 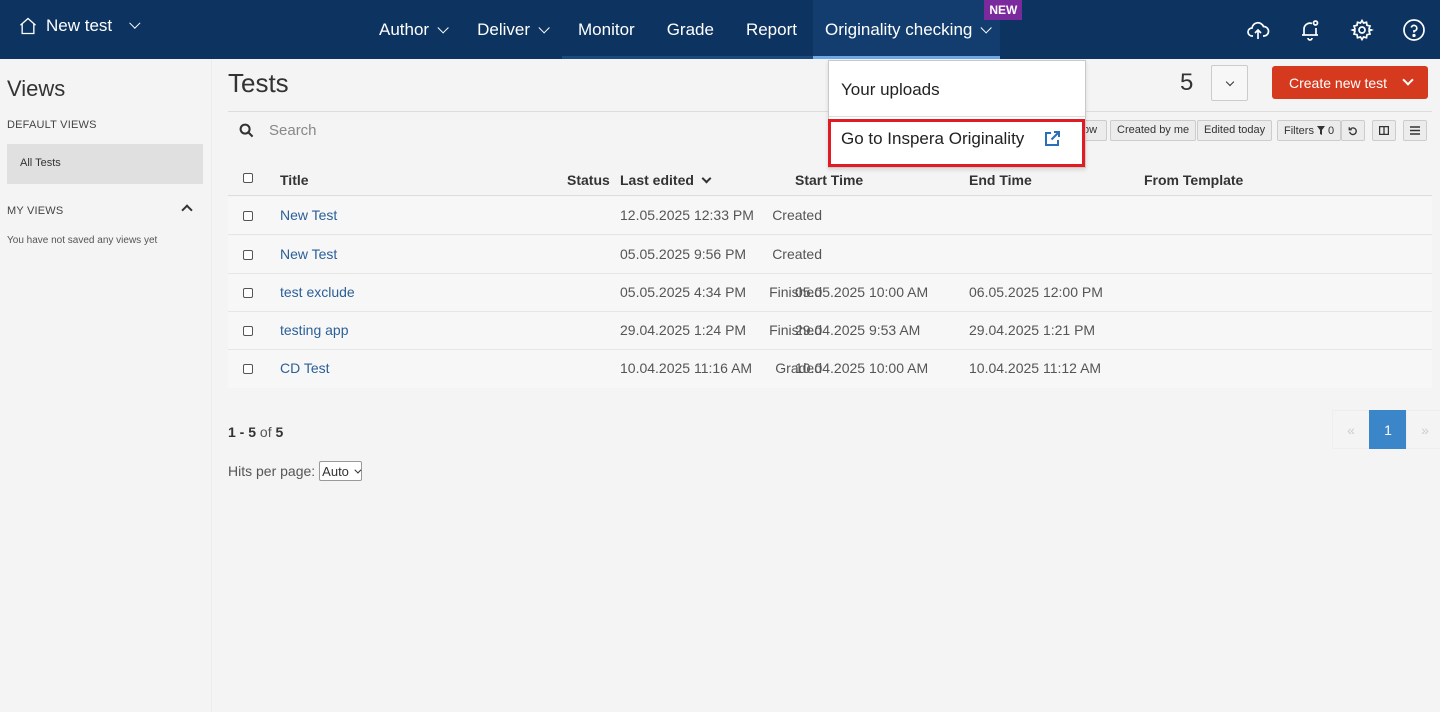 What do you see at coordinates (683, 292) in the screenshot?
I see `row-last-edited: 05.05.2025 4:34 PM` at bounding box center [683, 292].